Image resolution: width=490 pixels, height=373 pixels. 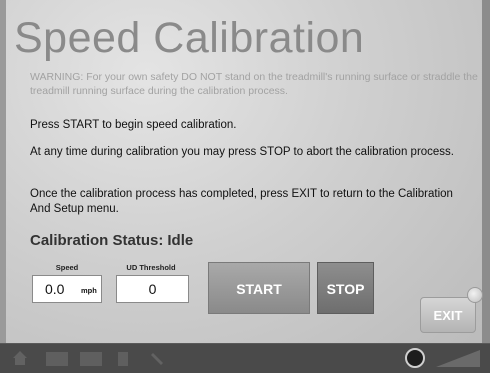 What do you see at coordinates (123, 359) in the screenshot?
I see `device-icon` at bounding box center [123, 359].